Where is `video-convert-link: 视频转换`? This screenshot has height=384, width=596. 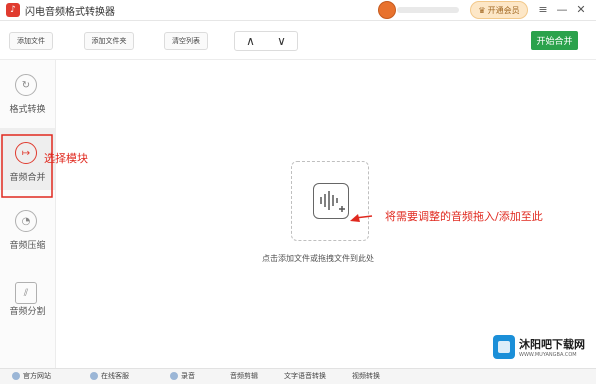 video-convert-link: 视频转换 is located at coordinates (366, 376).